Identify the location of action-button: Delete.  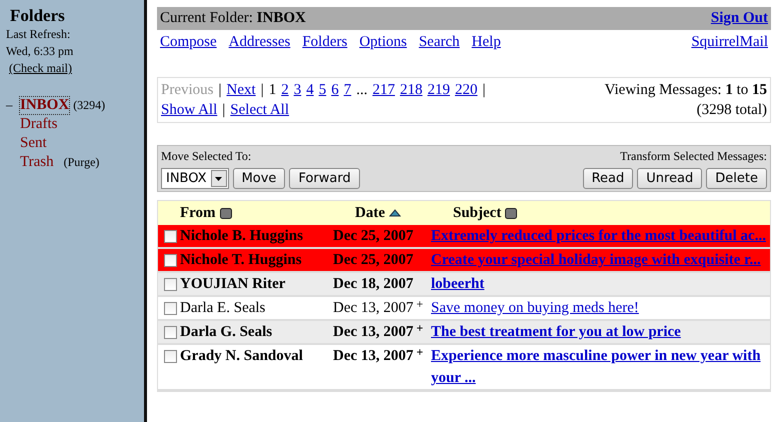
(736, 178).